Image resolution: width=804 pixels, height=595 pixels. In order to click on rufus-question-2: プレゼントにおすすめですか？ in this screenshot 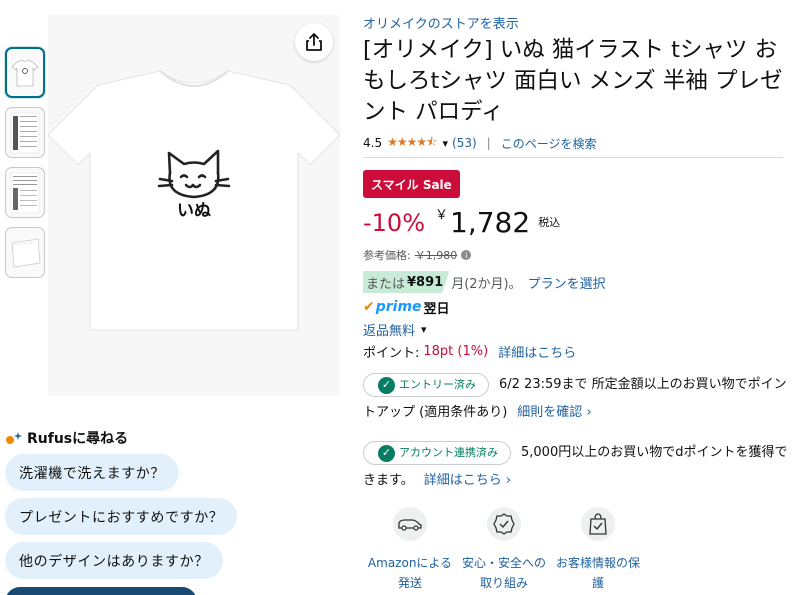, I will do `click(121, 516)`.